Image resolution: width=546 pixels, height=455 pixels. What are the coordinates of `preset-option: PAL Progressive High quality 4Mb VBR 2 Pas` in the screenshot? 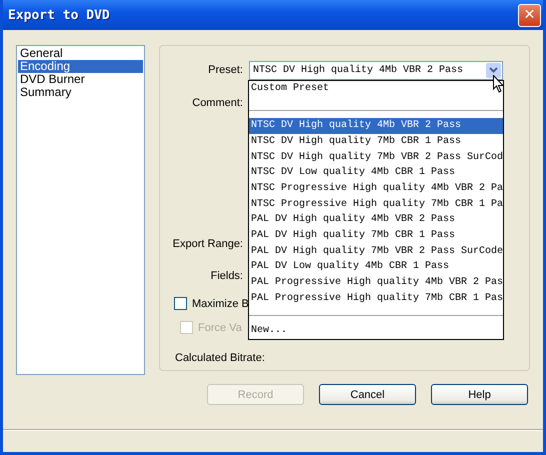 It's located at (376, 283).